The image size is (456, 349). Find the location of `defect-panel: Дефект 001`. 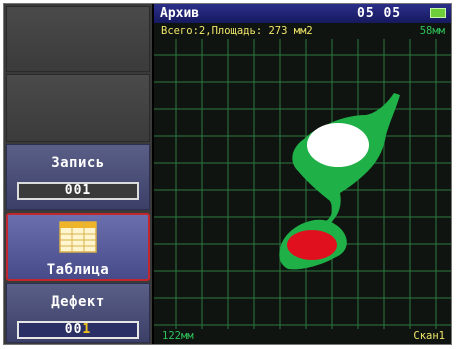

defect-panel: Дефект 001 is located at coordinates (78, 313).